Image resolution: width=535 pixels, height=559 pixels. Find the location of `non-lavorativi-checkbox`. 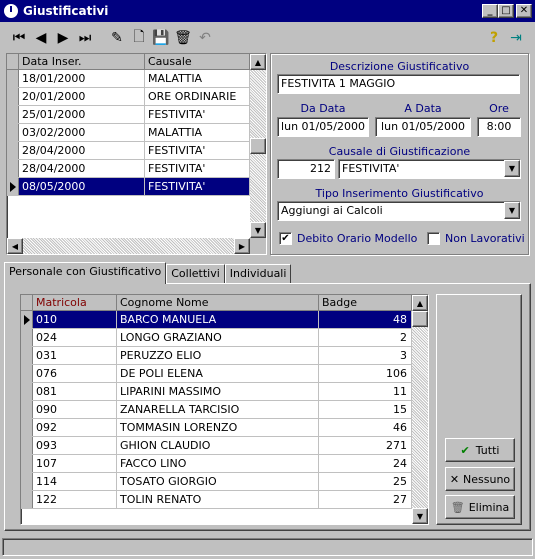

non-lavorativi-checkbox is located at coordinates (433, 238).